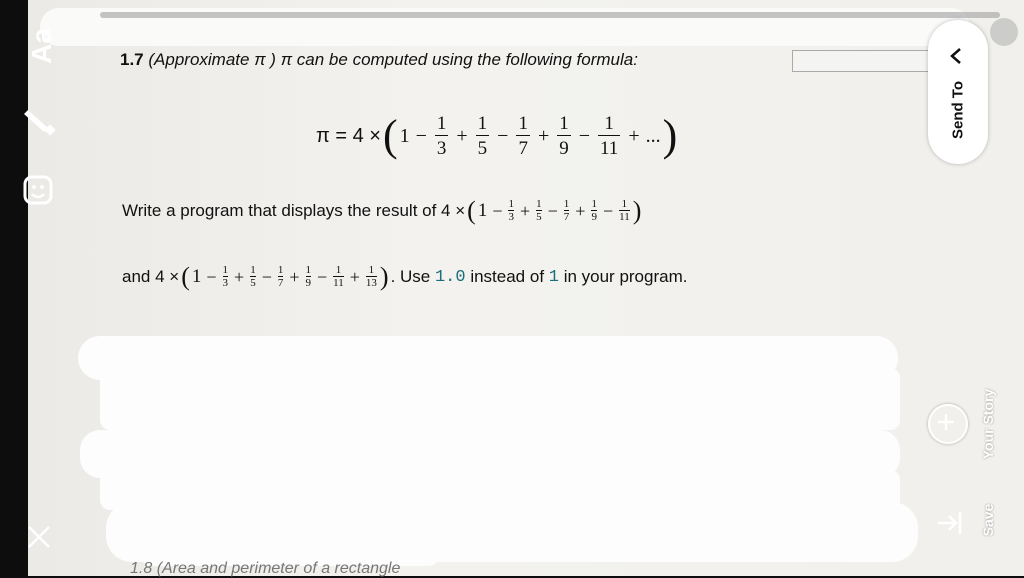 Image resolution: width=1024 pixels, height=578 pixels. I want to click on code-literal: 1.0, so click(450, 277).